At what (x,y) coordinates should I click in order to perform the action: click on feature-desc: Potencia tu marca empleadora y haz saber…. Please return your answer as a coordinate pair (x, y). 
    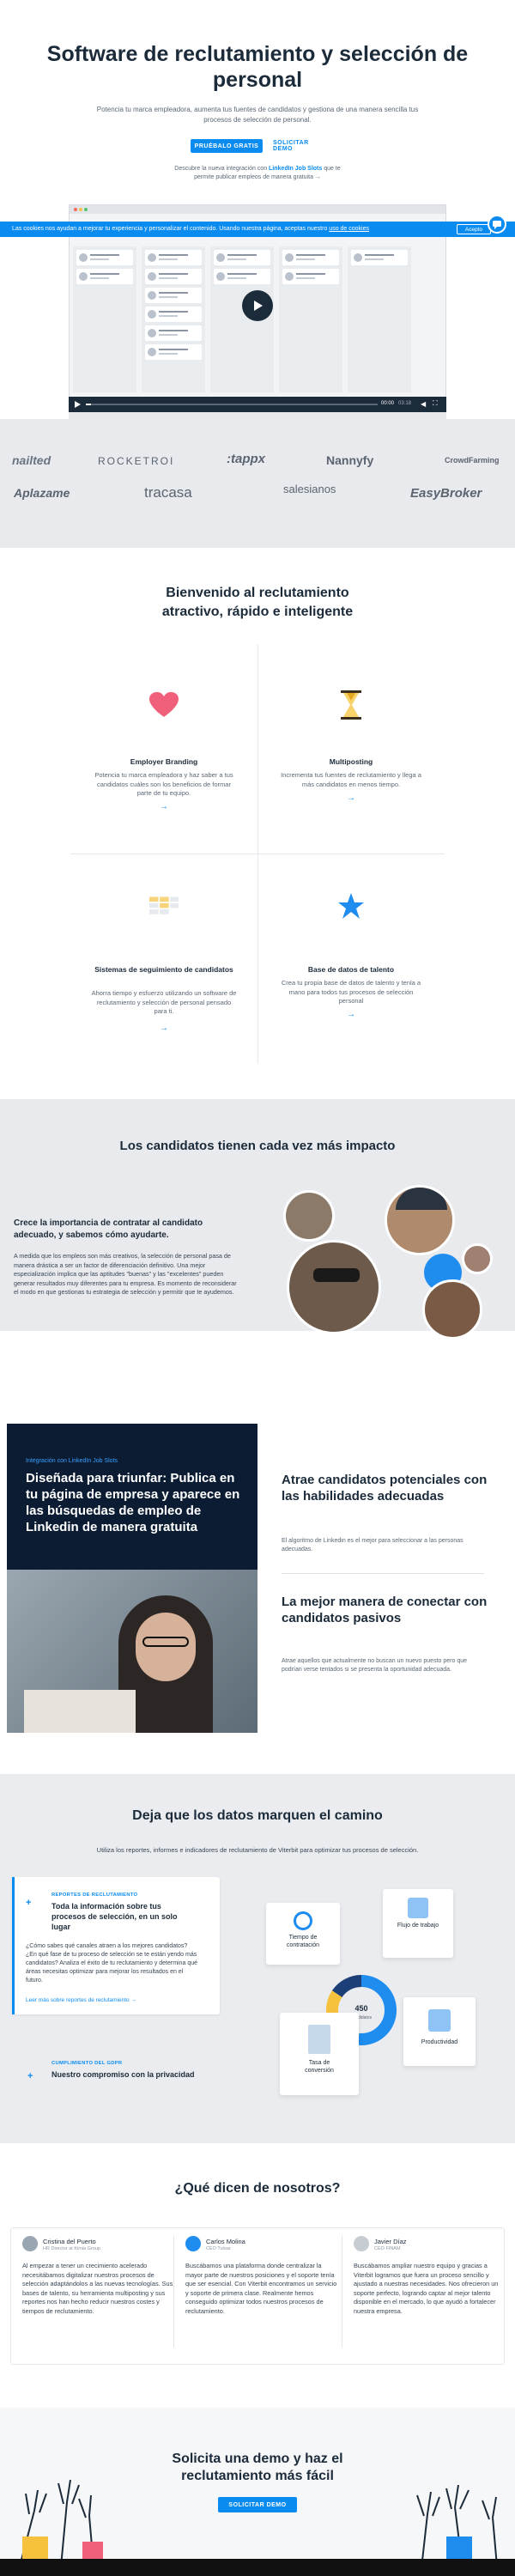
    Looking at the image, I should click on (163, 784).